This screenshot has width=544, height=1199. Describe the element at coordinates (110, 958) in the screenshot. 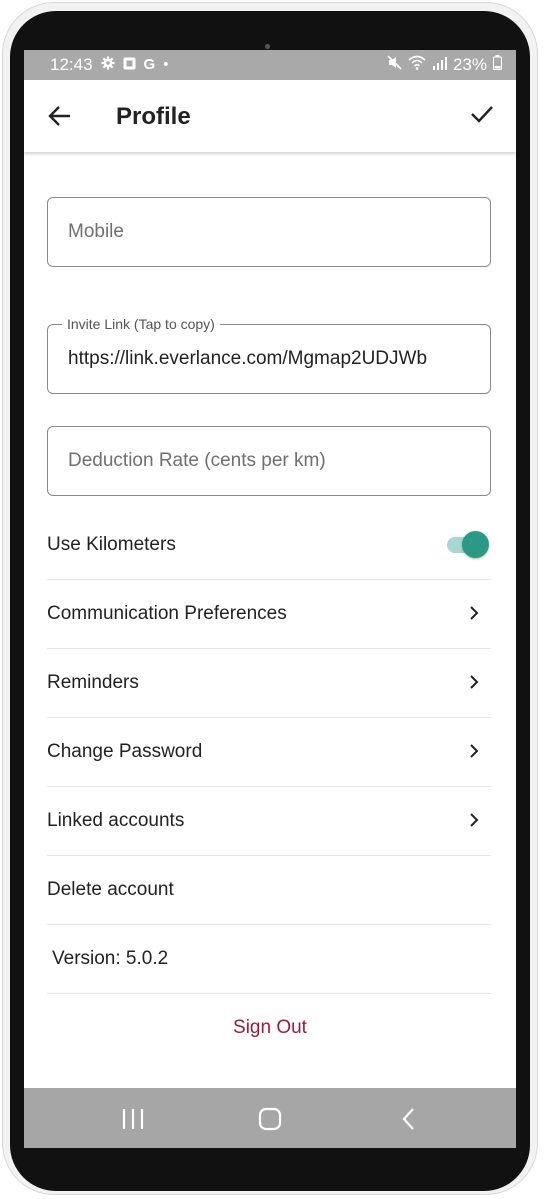

I see `version-text: Version: 5.0.2` at that location.